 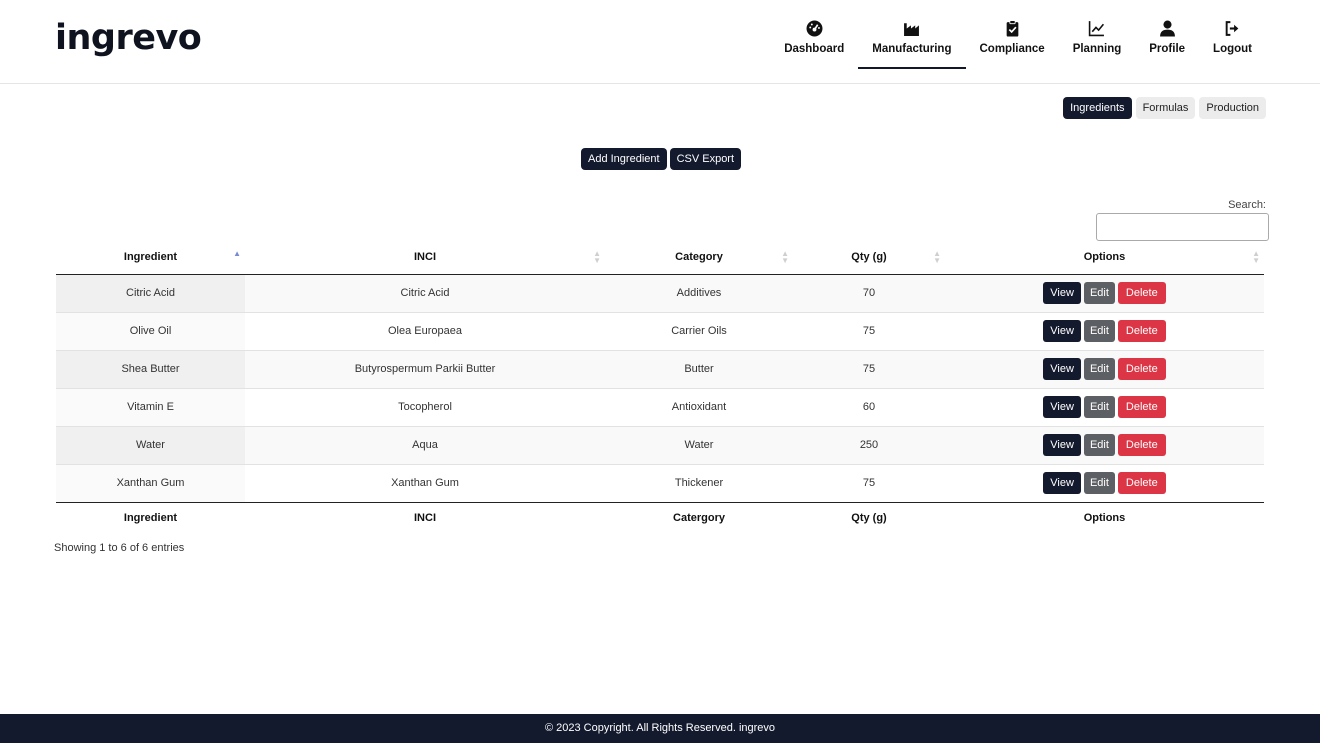 I want to click on nav-dashboard-label: Dashboard, so click(x=814, y=49).